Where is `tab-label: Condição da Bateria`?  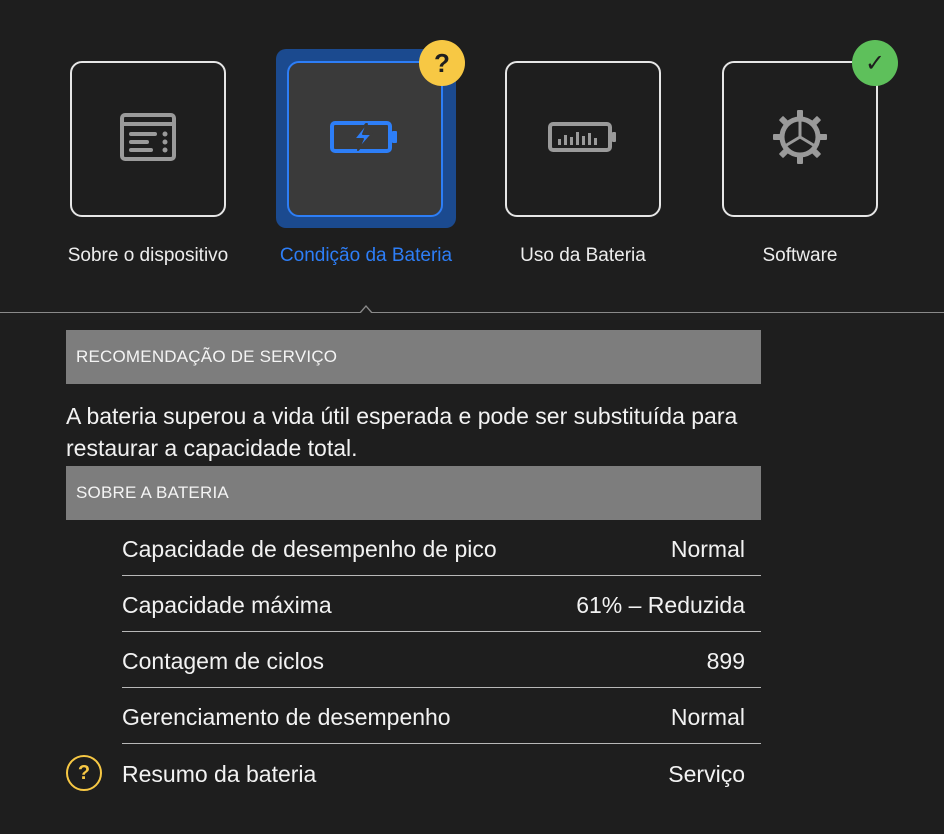
tab-label: Condição da Bateria is located at coordinates (366, 255).